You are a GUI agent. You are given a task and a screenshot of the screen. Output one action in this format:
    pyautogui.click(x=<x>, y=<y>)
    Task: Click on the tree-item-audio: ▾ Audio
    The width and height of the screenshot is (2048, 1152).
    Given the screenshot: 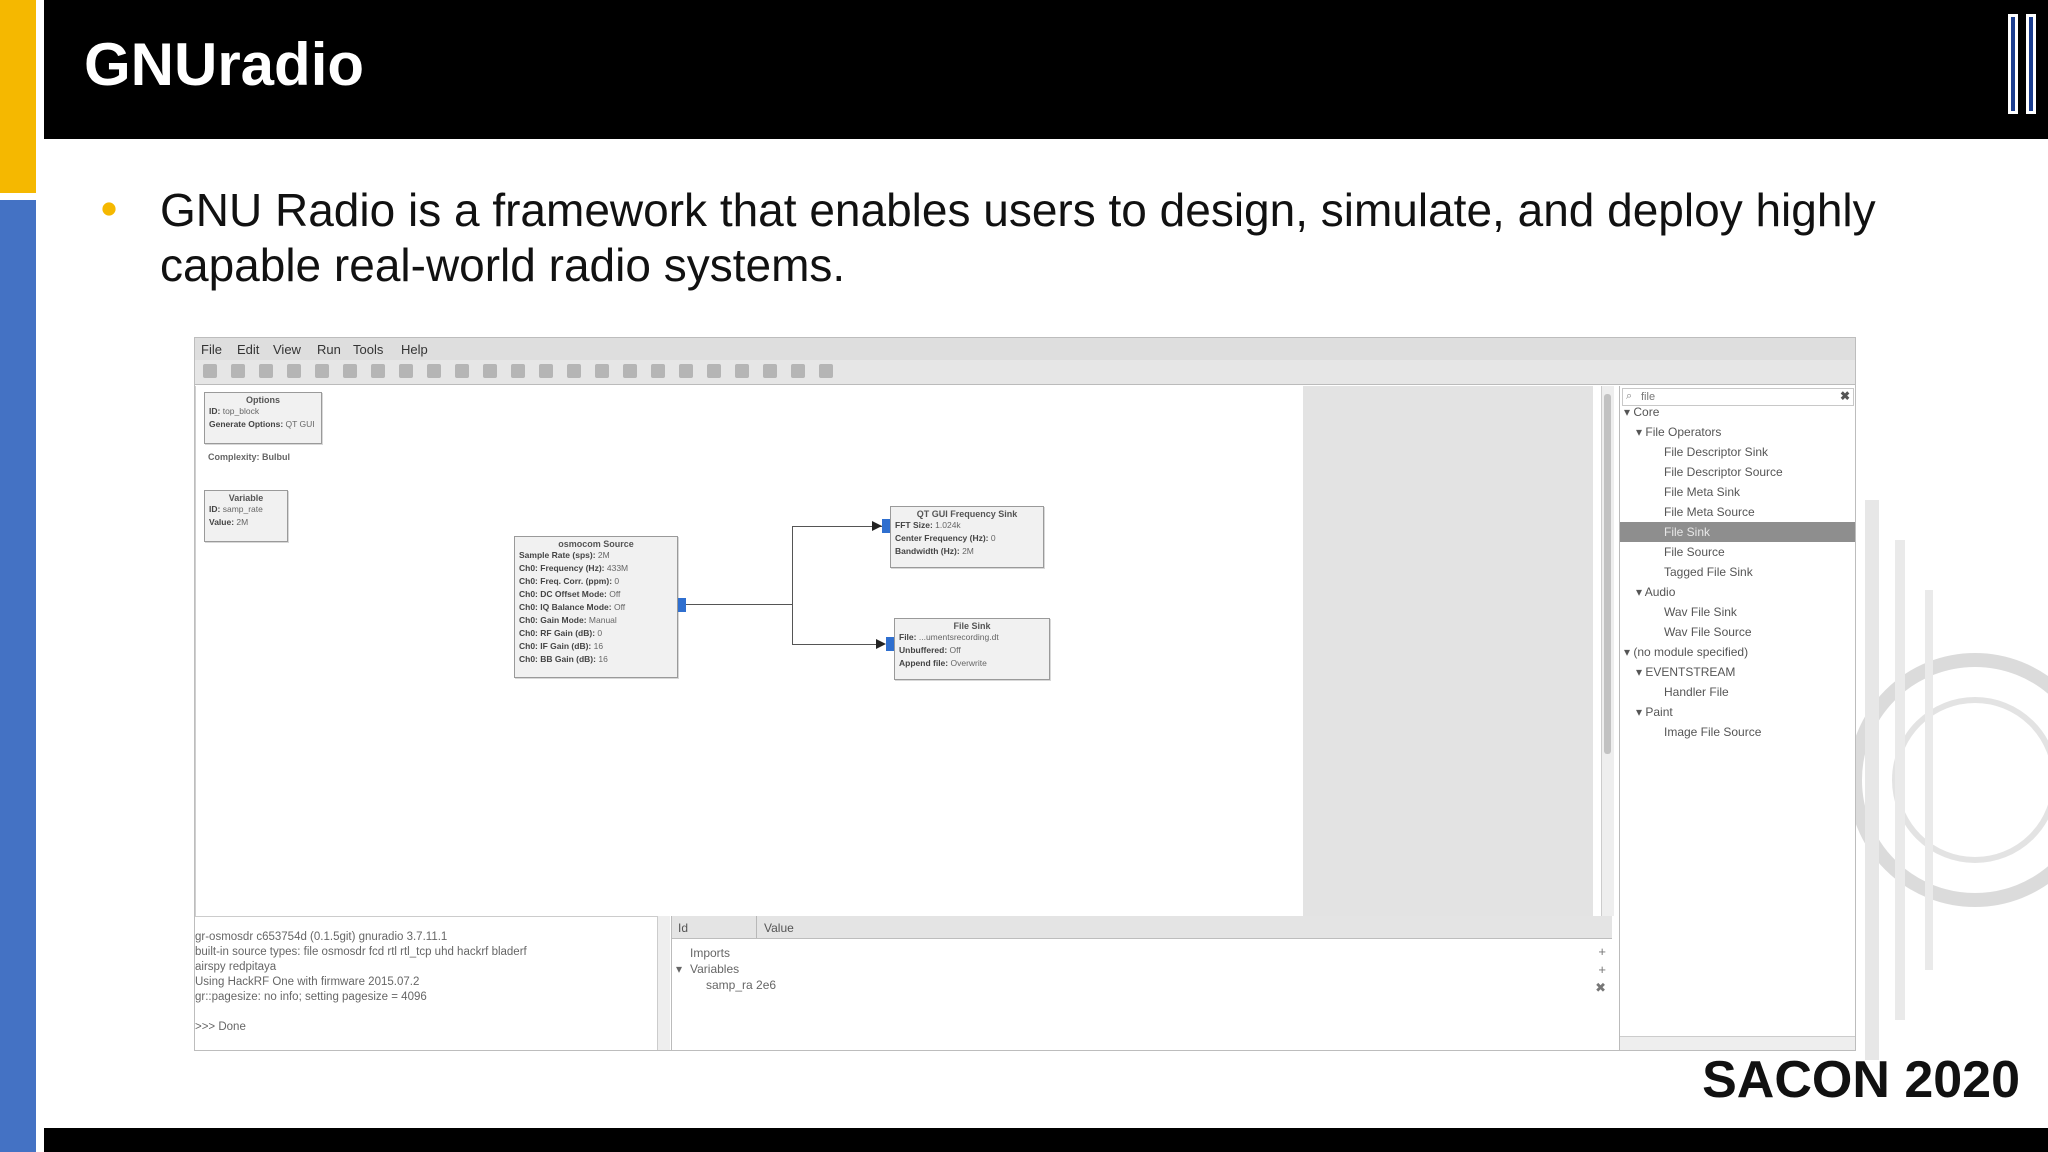 What is the action you would take?
    pyautogui.click(x=1737, y=592)
    